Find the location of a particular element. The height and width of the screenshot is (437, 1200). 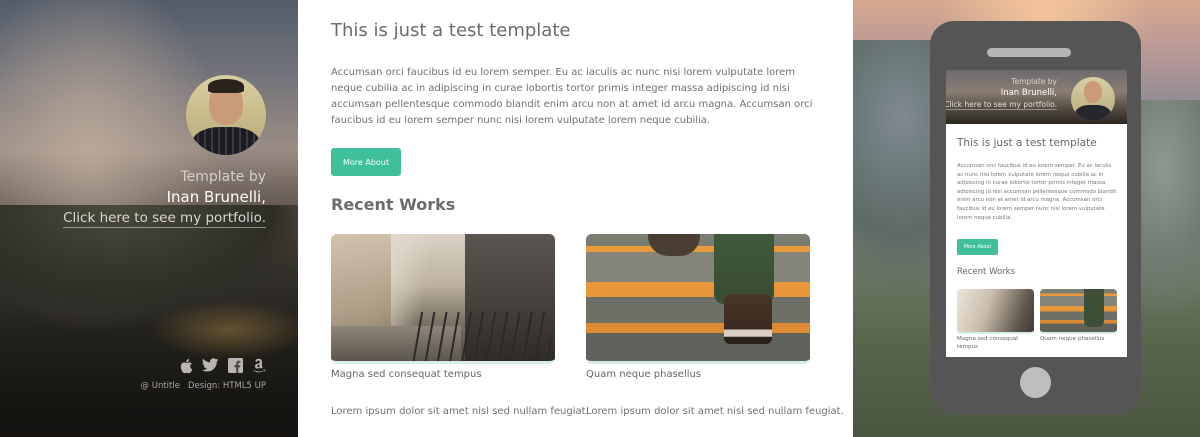

author-name: Inan Brunelli, is located at coordinates (216, 197).